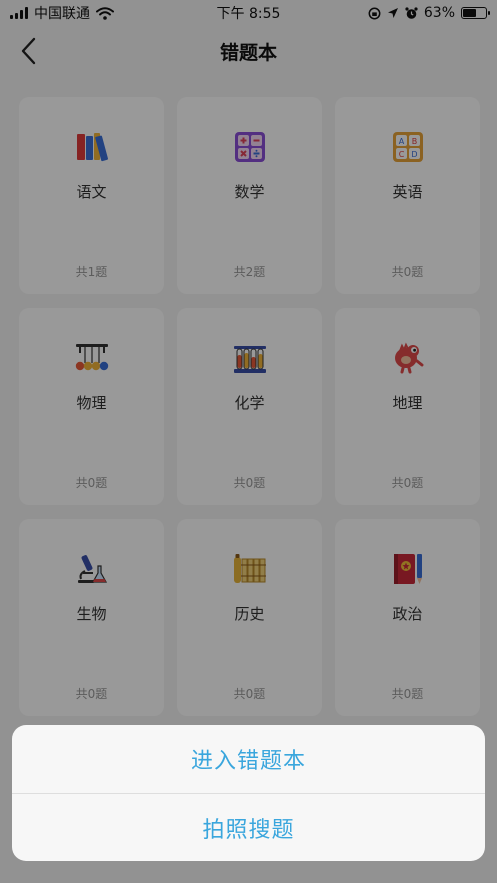 This screenshot has width=497, height=883. What do you see at coordinates (248, 827) in the screenshot?
I see `photo-search-button: 拍照搜题` at bounding box center [248, 827].